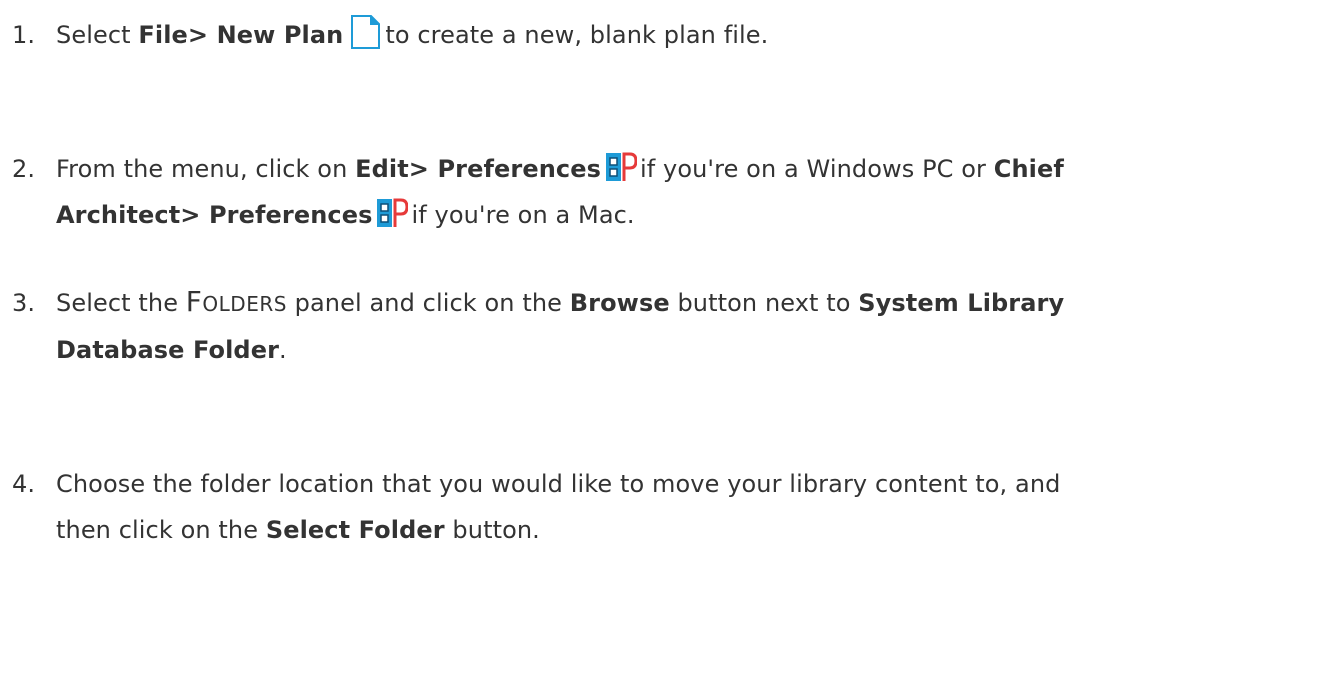 This screenshot has width=1327, height=677. Describe the element at coordinates (764, 303) in the screenshot. I see `step-text: button next to` at that location.